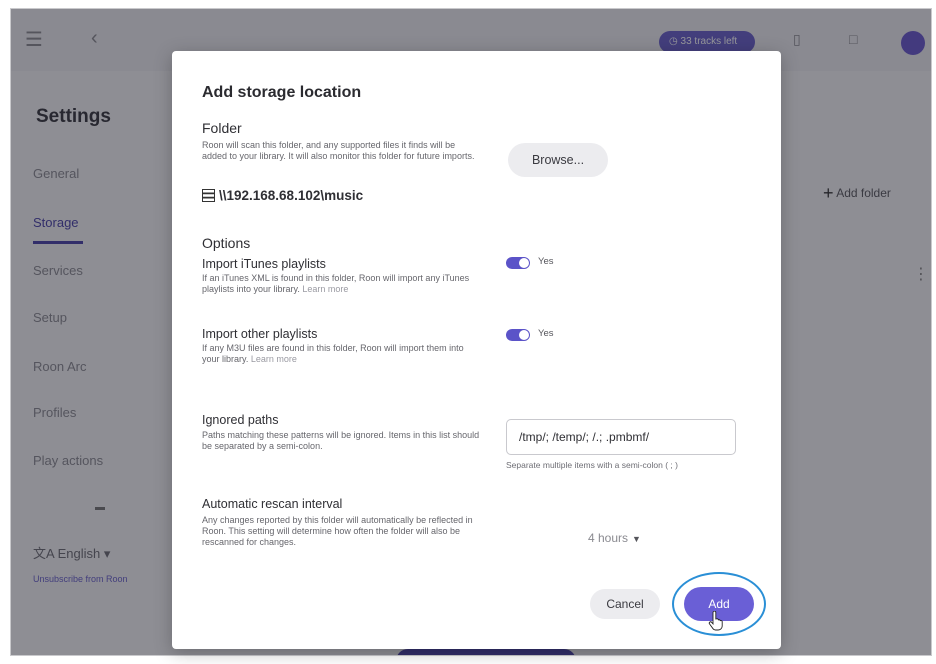 This screenshot has width=936, height=664. What do you see at coordinates (621, 437) in the screenshot?
I see `ignored-paths-input` at bounding box center [621, 437].